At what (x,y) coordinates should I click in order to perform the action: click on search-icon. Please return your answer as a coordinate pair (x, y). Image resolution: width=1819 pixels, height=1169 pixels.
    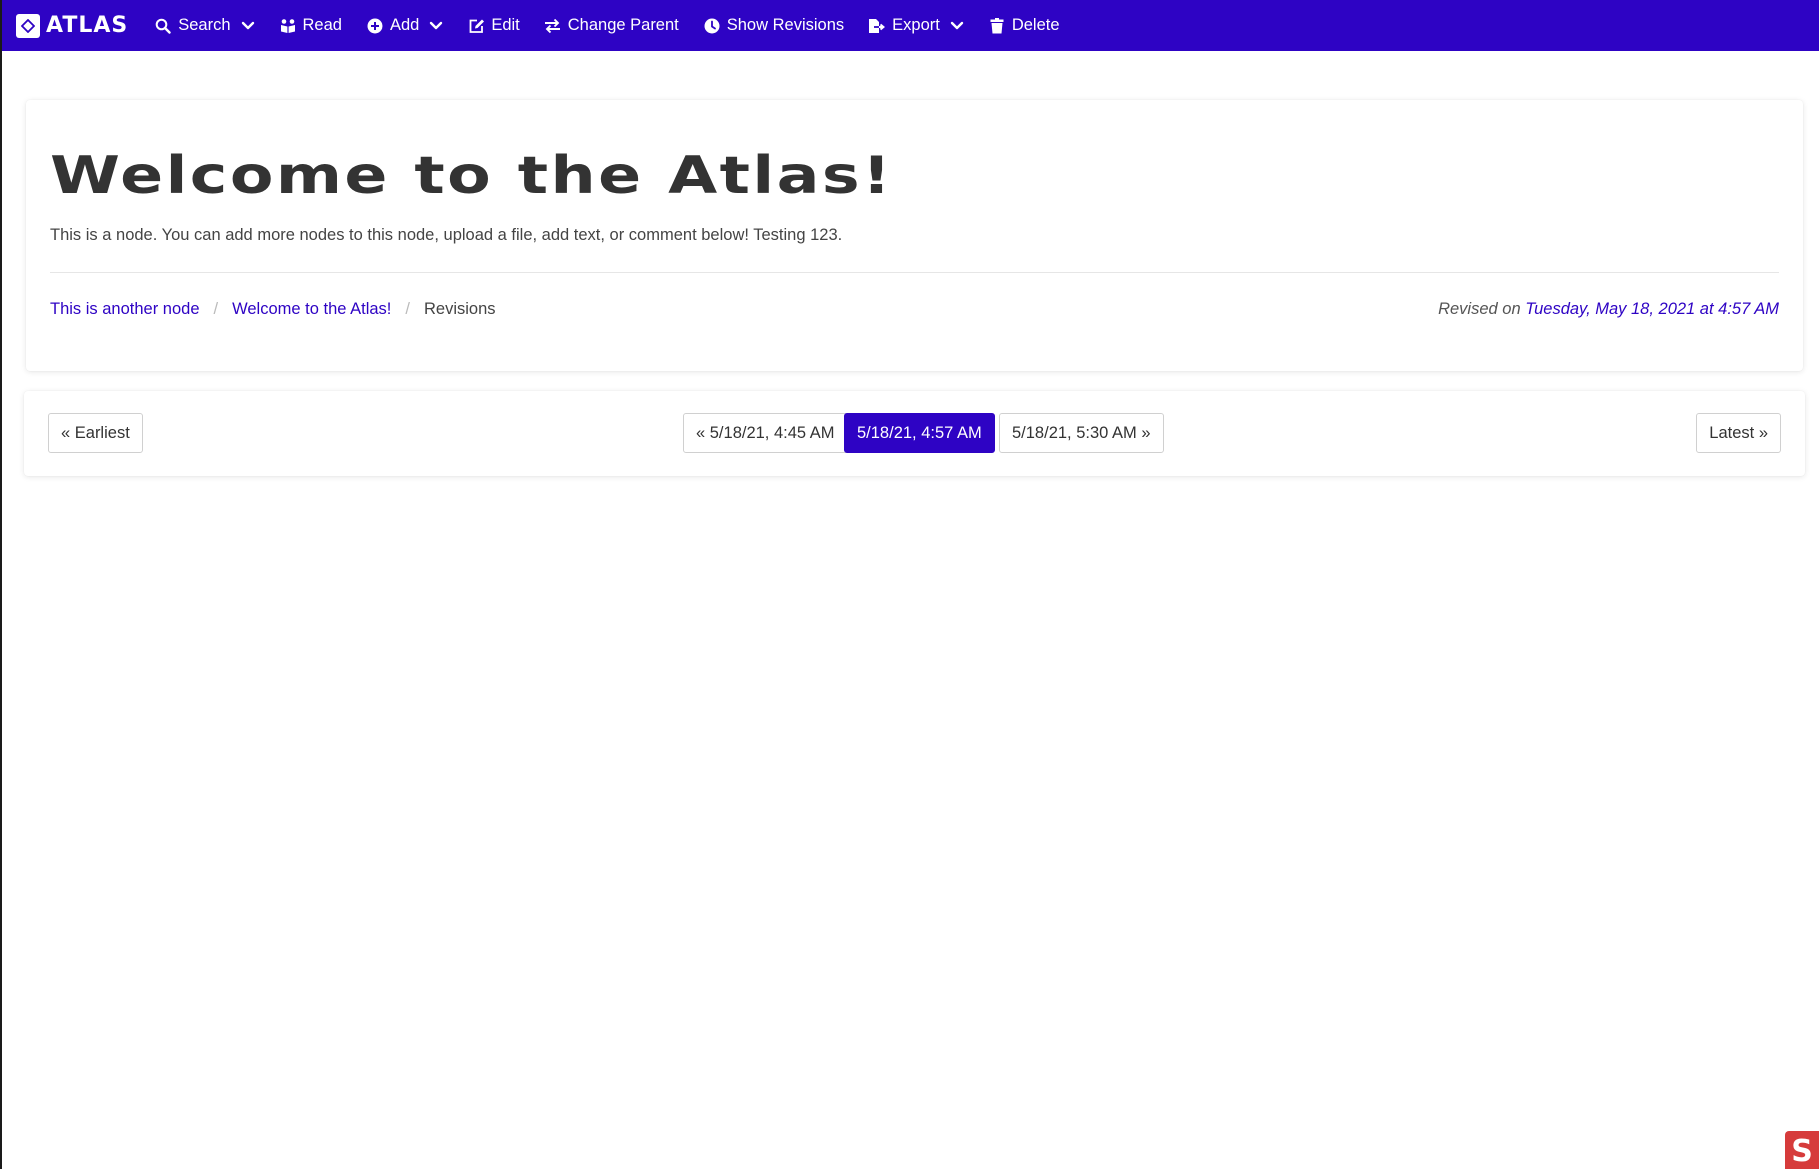
    Looking at the image, I should click on (163, 26).